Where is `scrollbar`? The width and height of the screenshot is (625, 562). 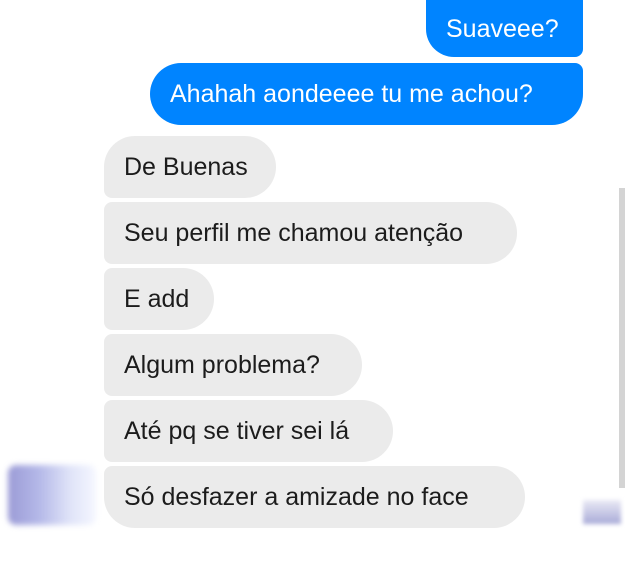
scrollbar is located at coordinates (622, 338).